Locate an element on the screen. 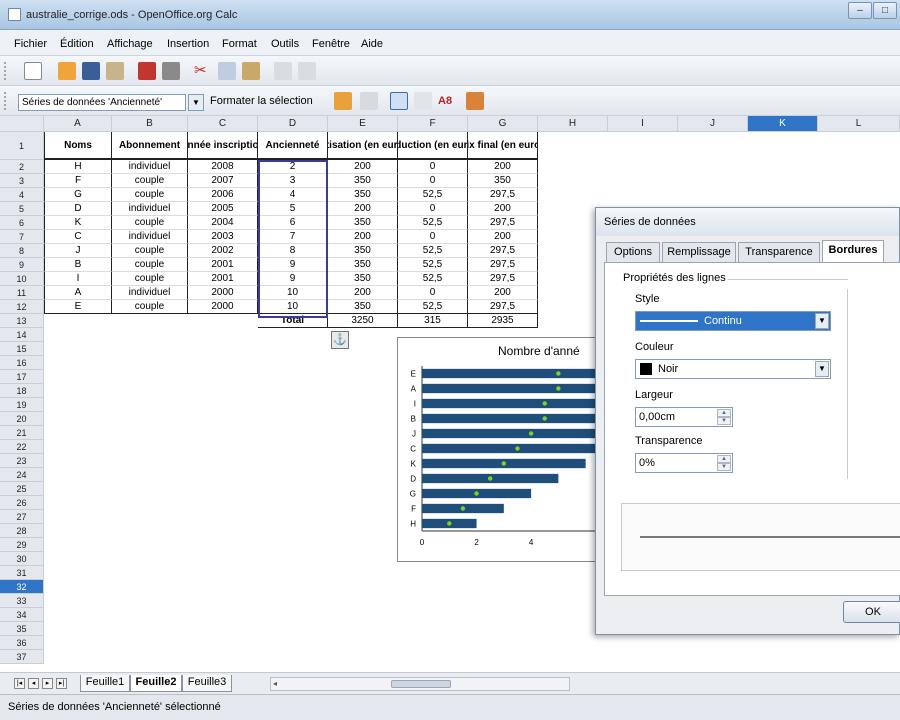 Image resolution: width=900 pixels, height=720 pixels. row-header: 22 is located at coordinates (22, 447).